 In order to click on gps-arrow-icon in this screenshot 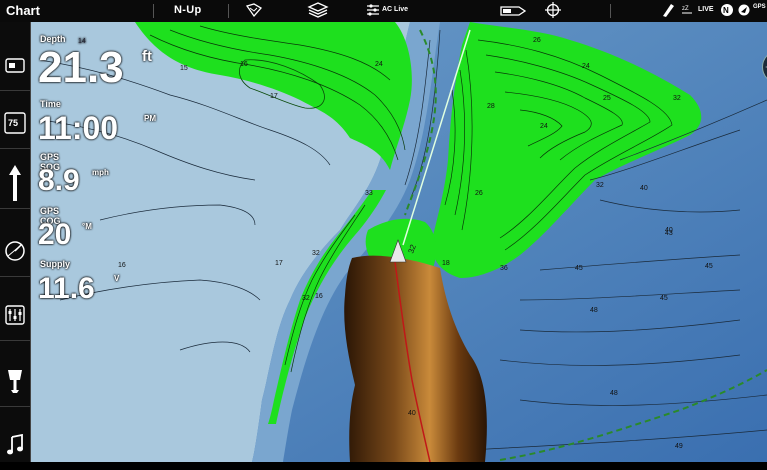, I will do `click(744, 10)`.